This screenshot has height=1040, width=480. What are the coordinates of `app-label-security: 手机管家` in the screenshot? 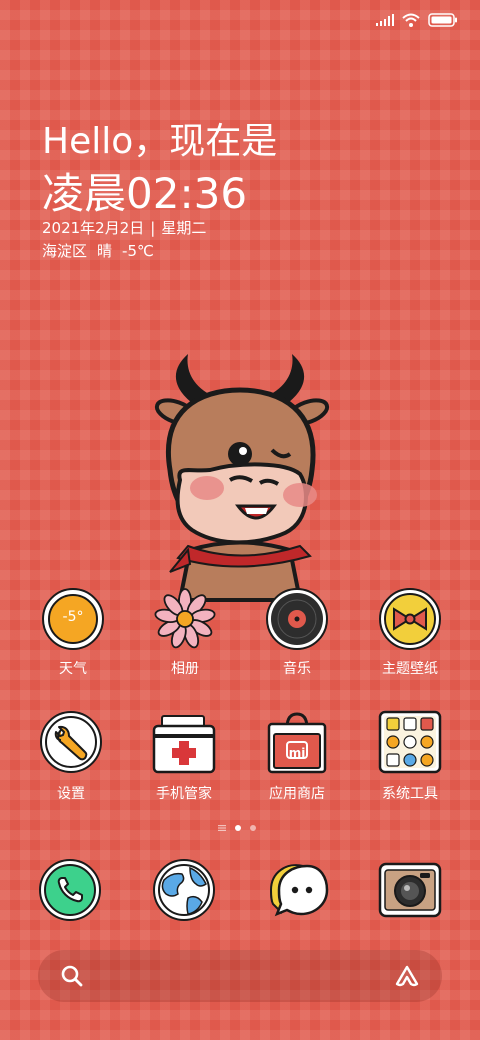 It's located at (184, 793).